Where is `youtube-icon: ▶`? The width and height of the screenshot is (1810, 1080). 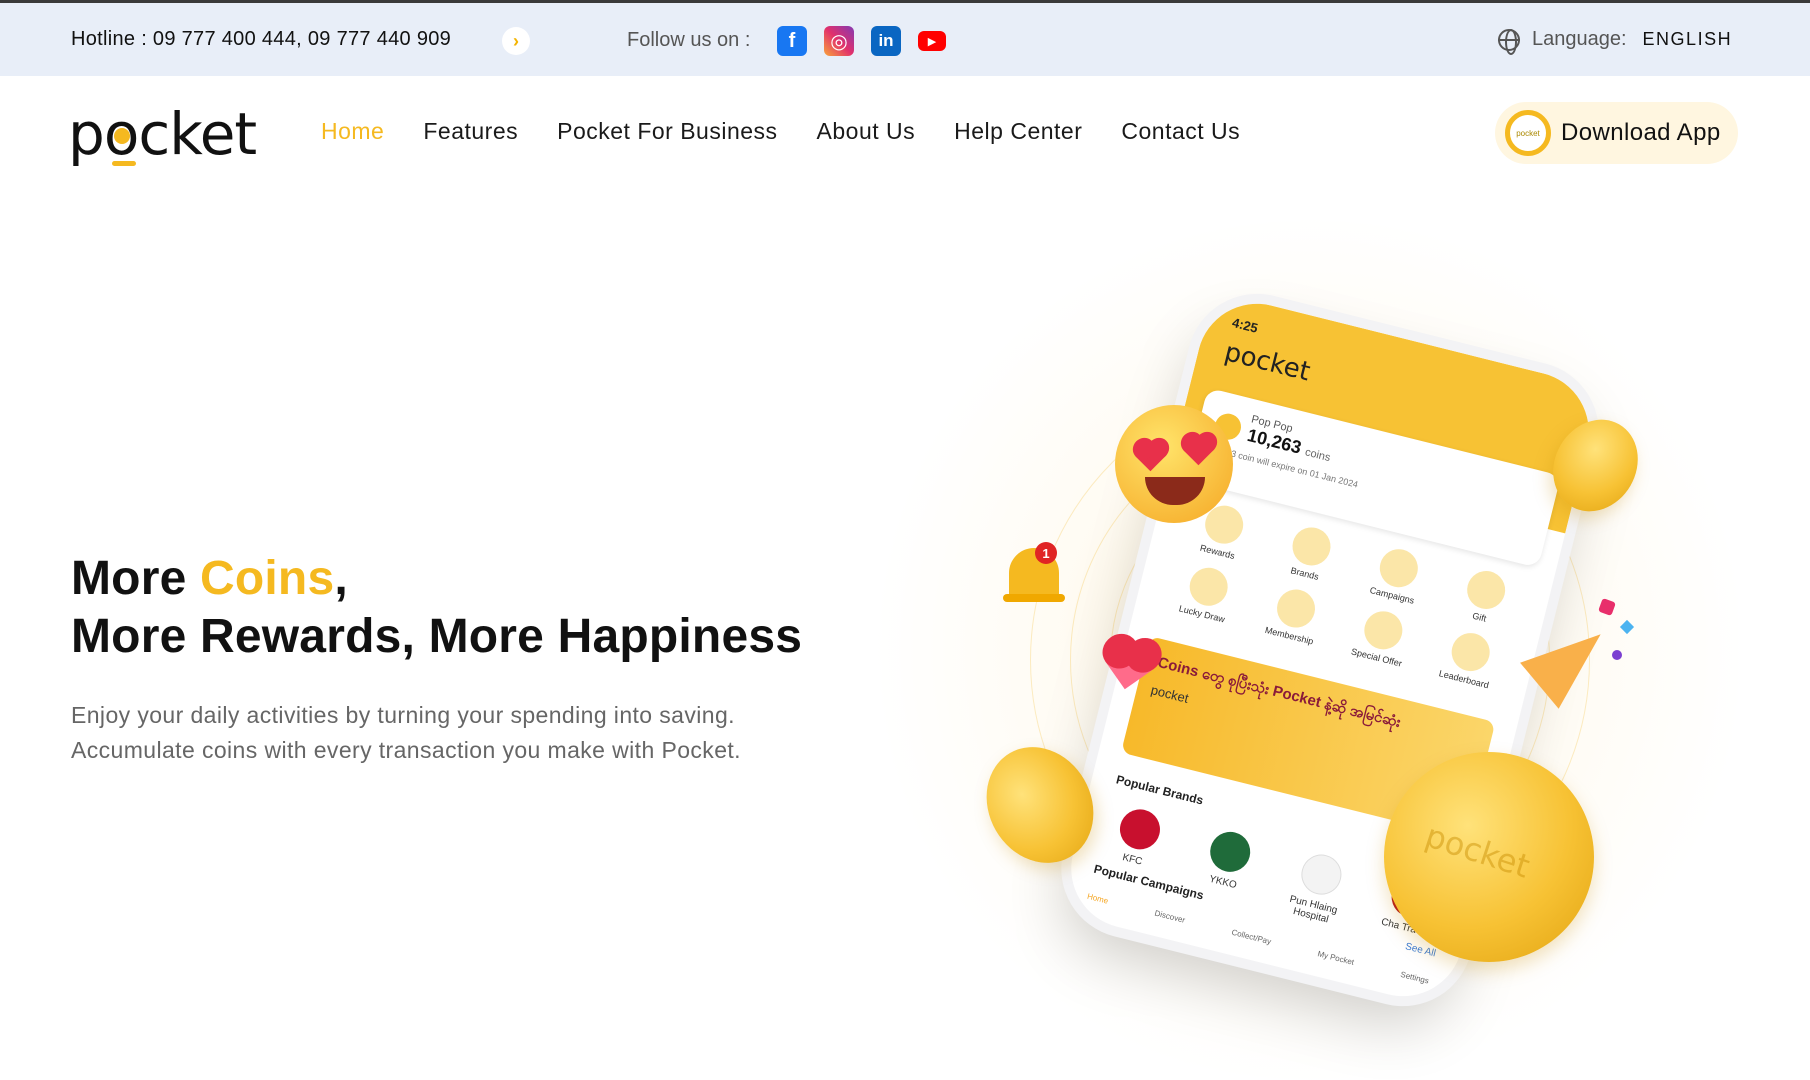
youtube-icon: ▶ is located at coordinates (932, 41).